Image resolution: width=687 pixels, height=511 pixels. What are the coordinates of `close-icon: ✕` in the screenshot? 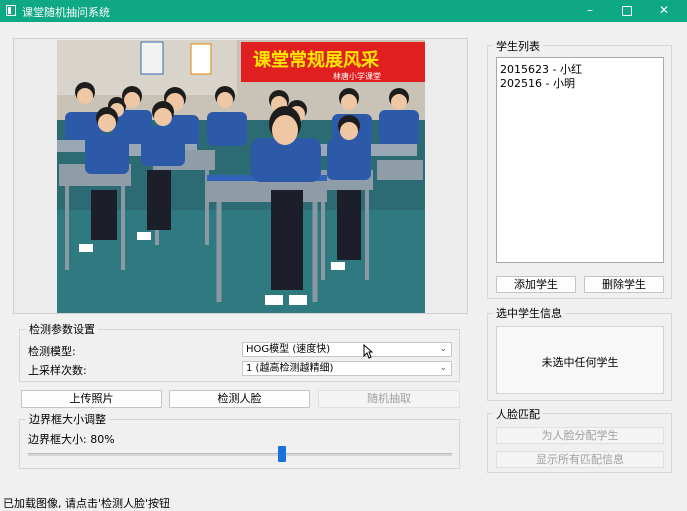 It's located at (664, 10).